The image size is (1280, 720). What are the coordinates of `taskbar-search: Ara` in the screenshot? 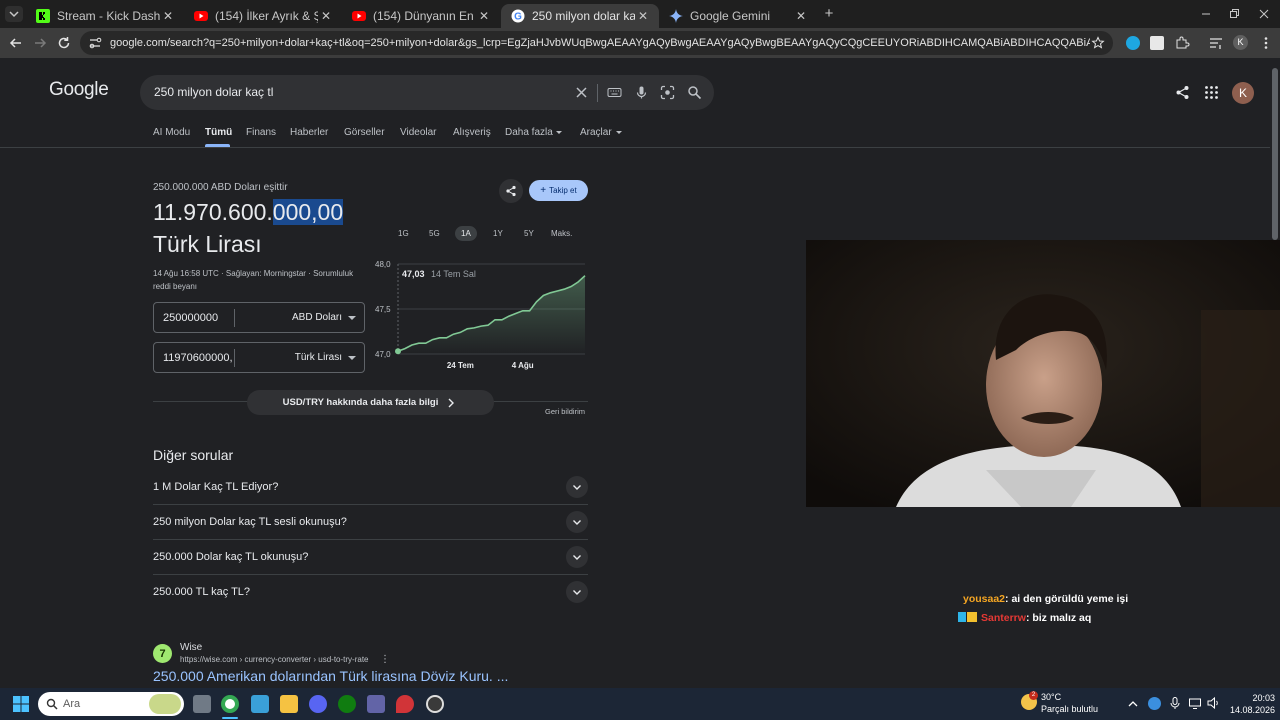 It's located at (111, 704).